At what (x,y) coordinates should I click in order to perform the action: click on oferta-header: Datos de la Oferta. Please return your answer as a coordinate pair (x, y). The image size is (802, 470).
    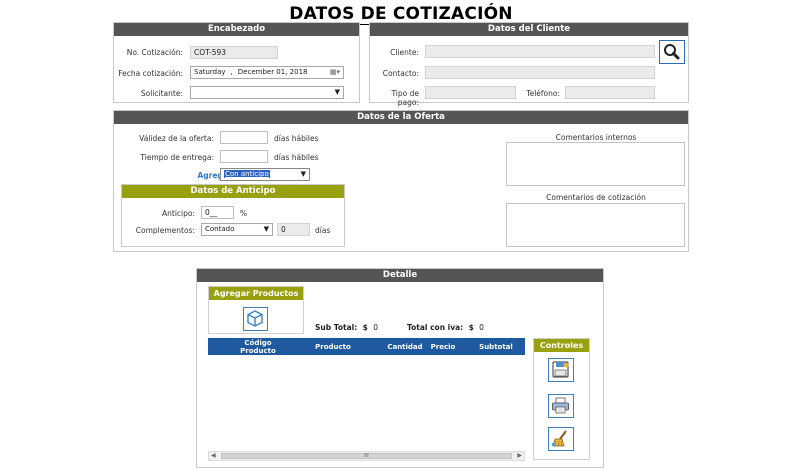
    Looking at the image, I should click on (401, 117).